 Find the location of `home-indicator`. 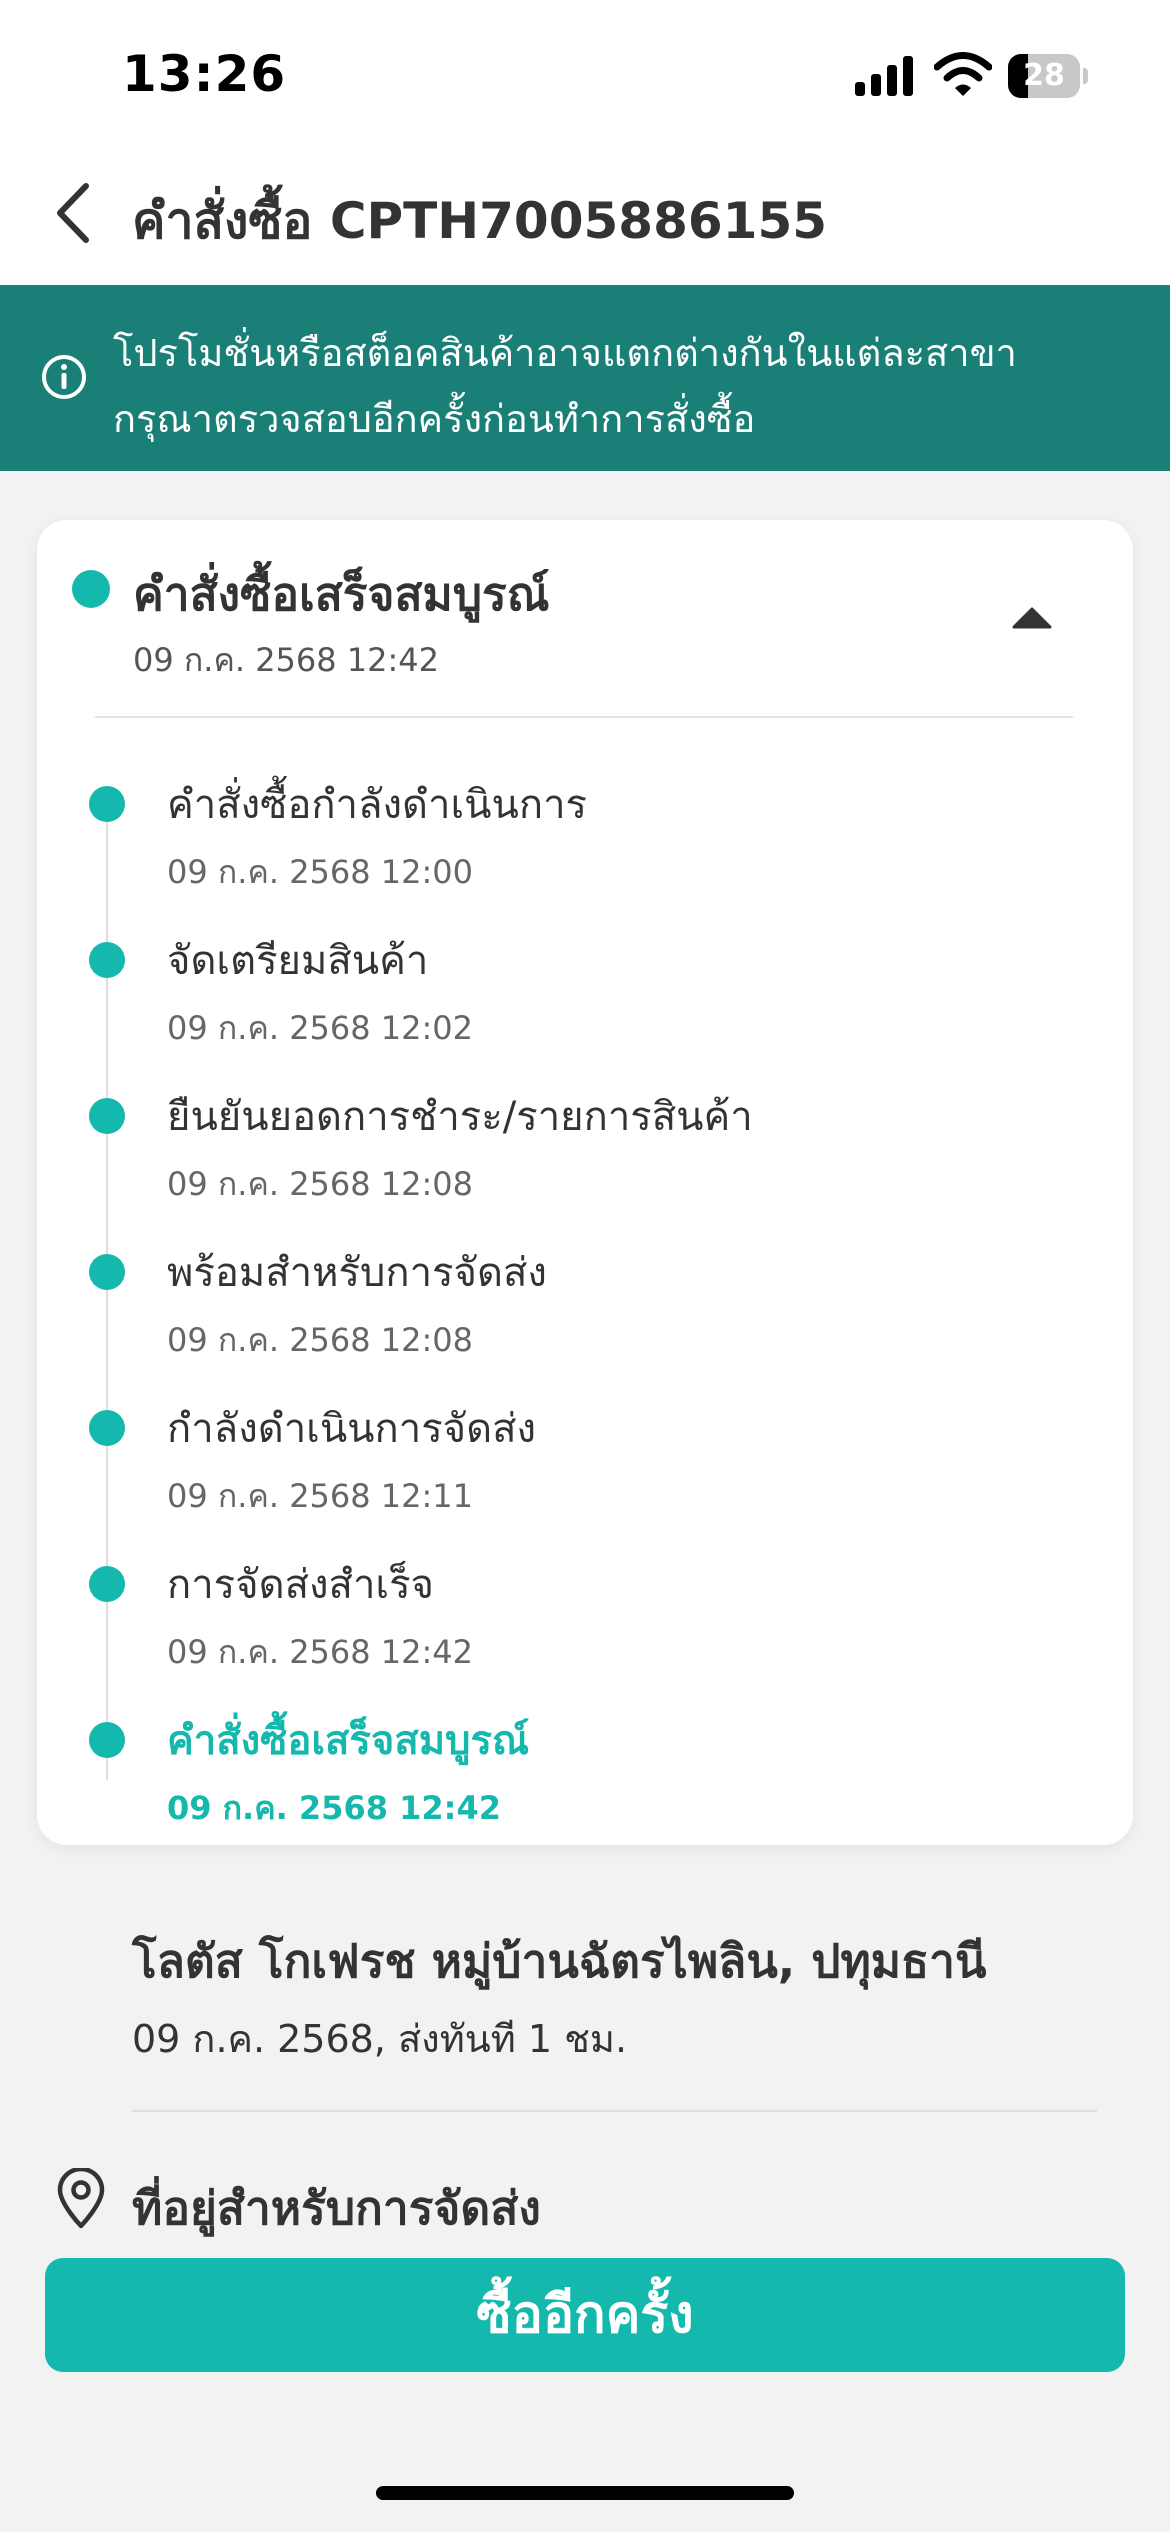

home-indicator is located at coordinates (585, 2493).